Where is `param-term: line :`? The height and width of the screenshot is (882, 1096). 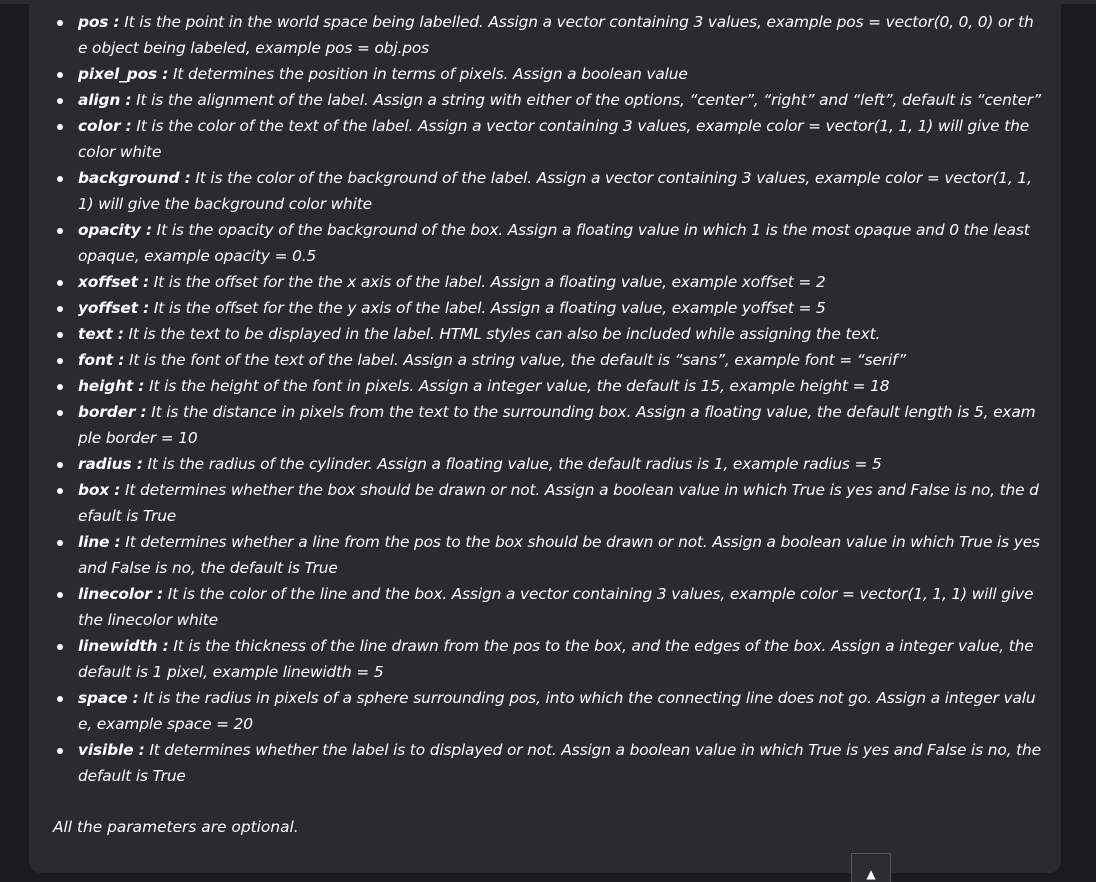
param-term: line : is located at coordinates (99, 542).